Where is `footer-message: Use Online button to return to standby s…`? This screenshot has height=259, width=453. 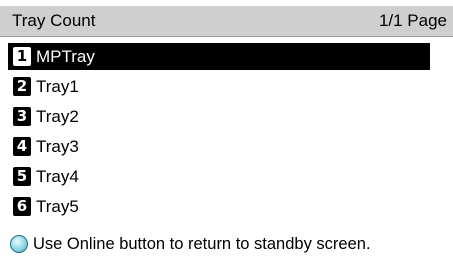 footer-message: Use Online button to return to standby s… is located at coordinates (202, 244).